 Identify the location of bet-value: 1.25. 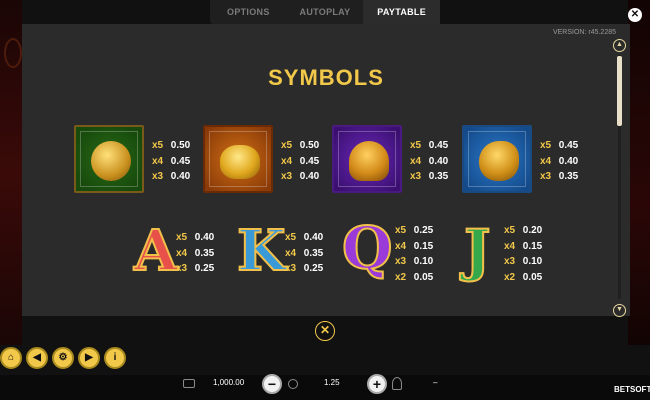
(332, 382).